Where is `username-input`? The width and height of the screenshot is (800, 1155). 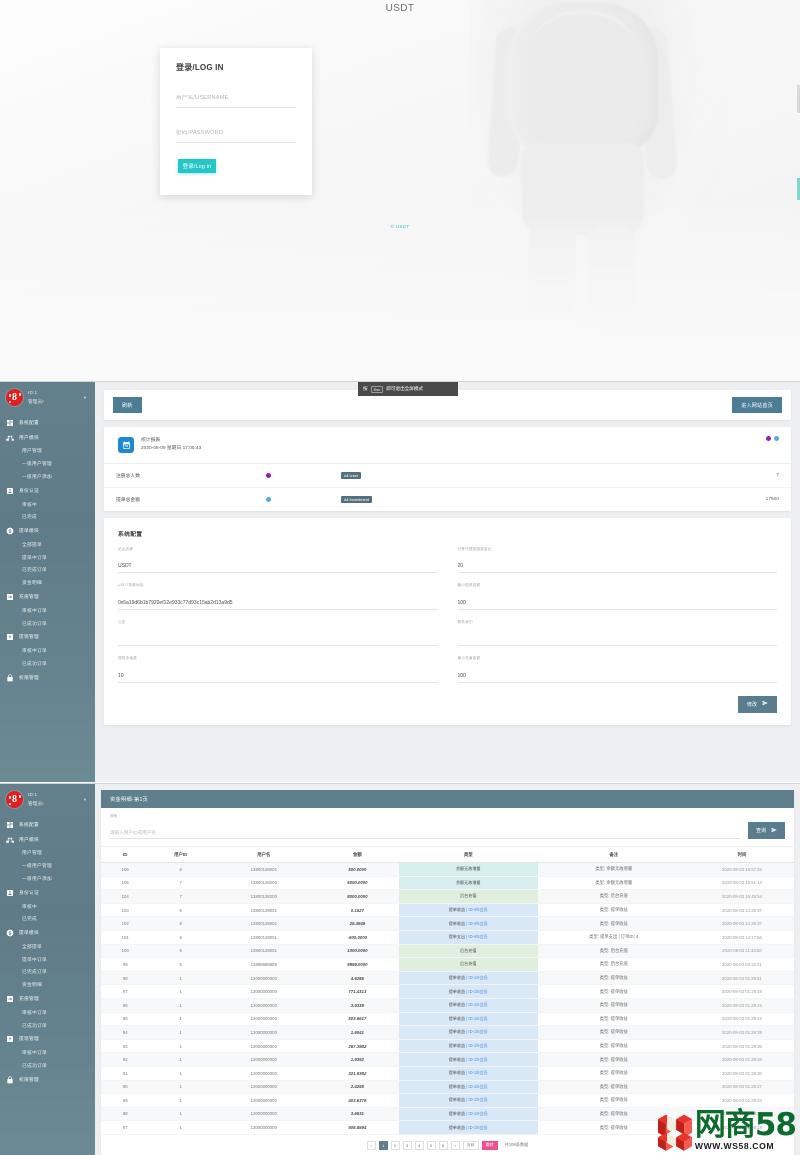
username-input is located at coordinates (236, 98).